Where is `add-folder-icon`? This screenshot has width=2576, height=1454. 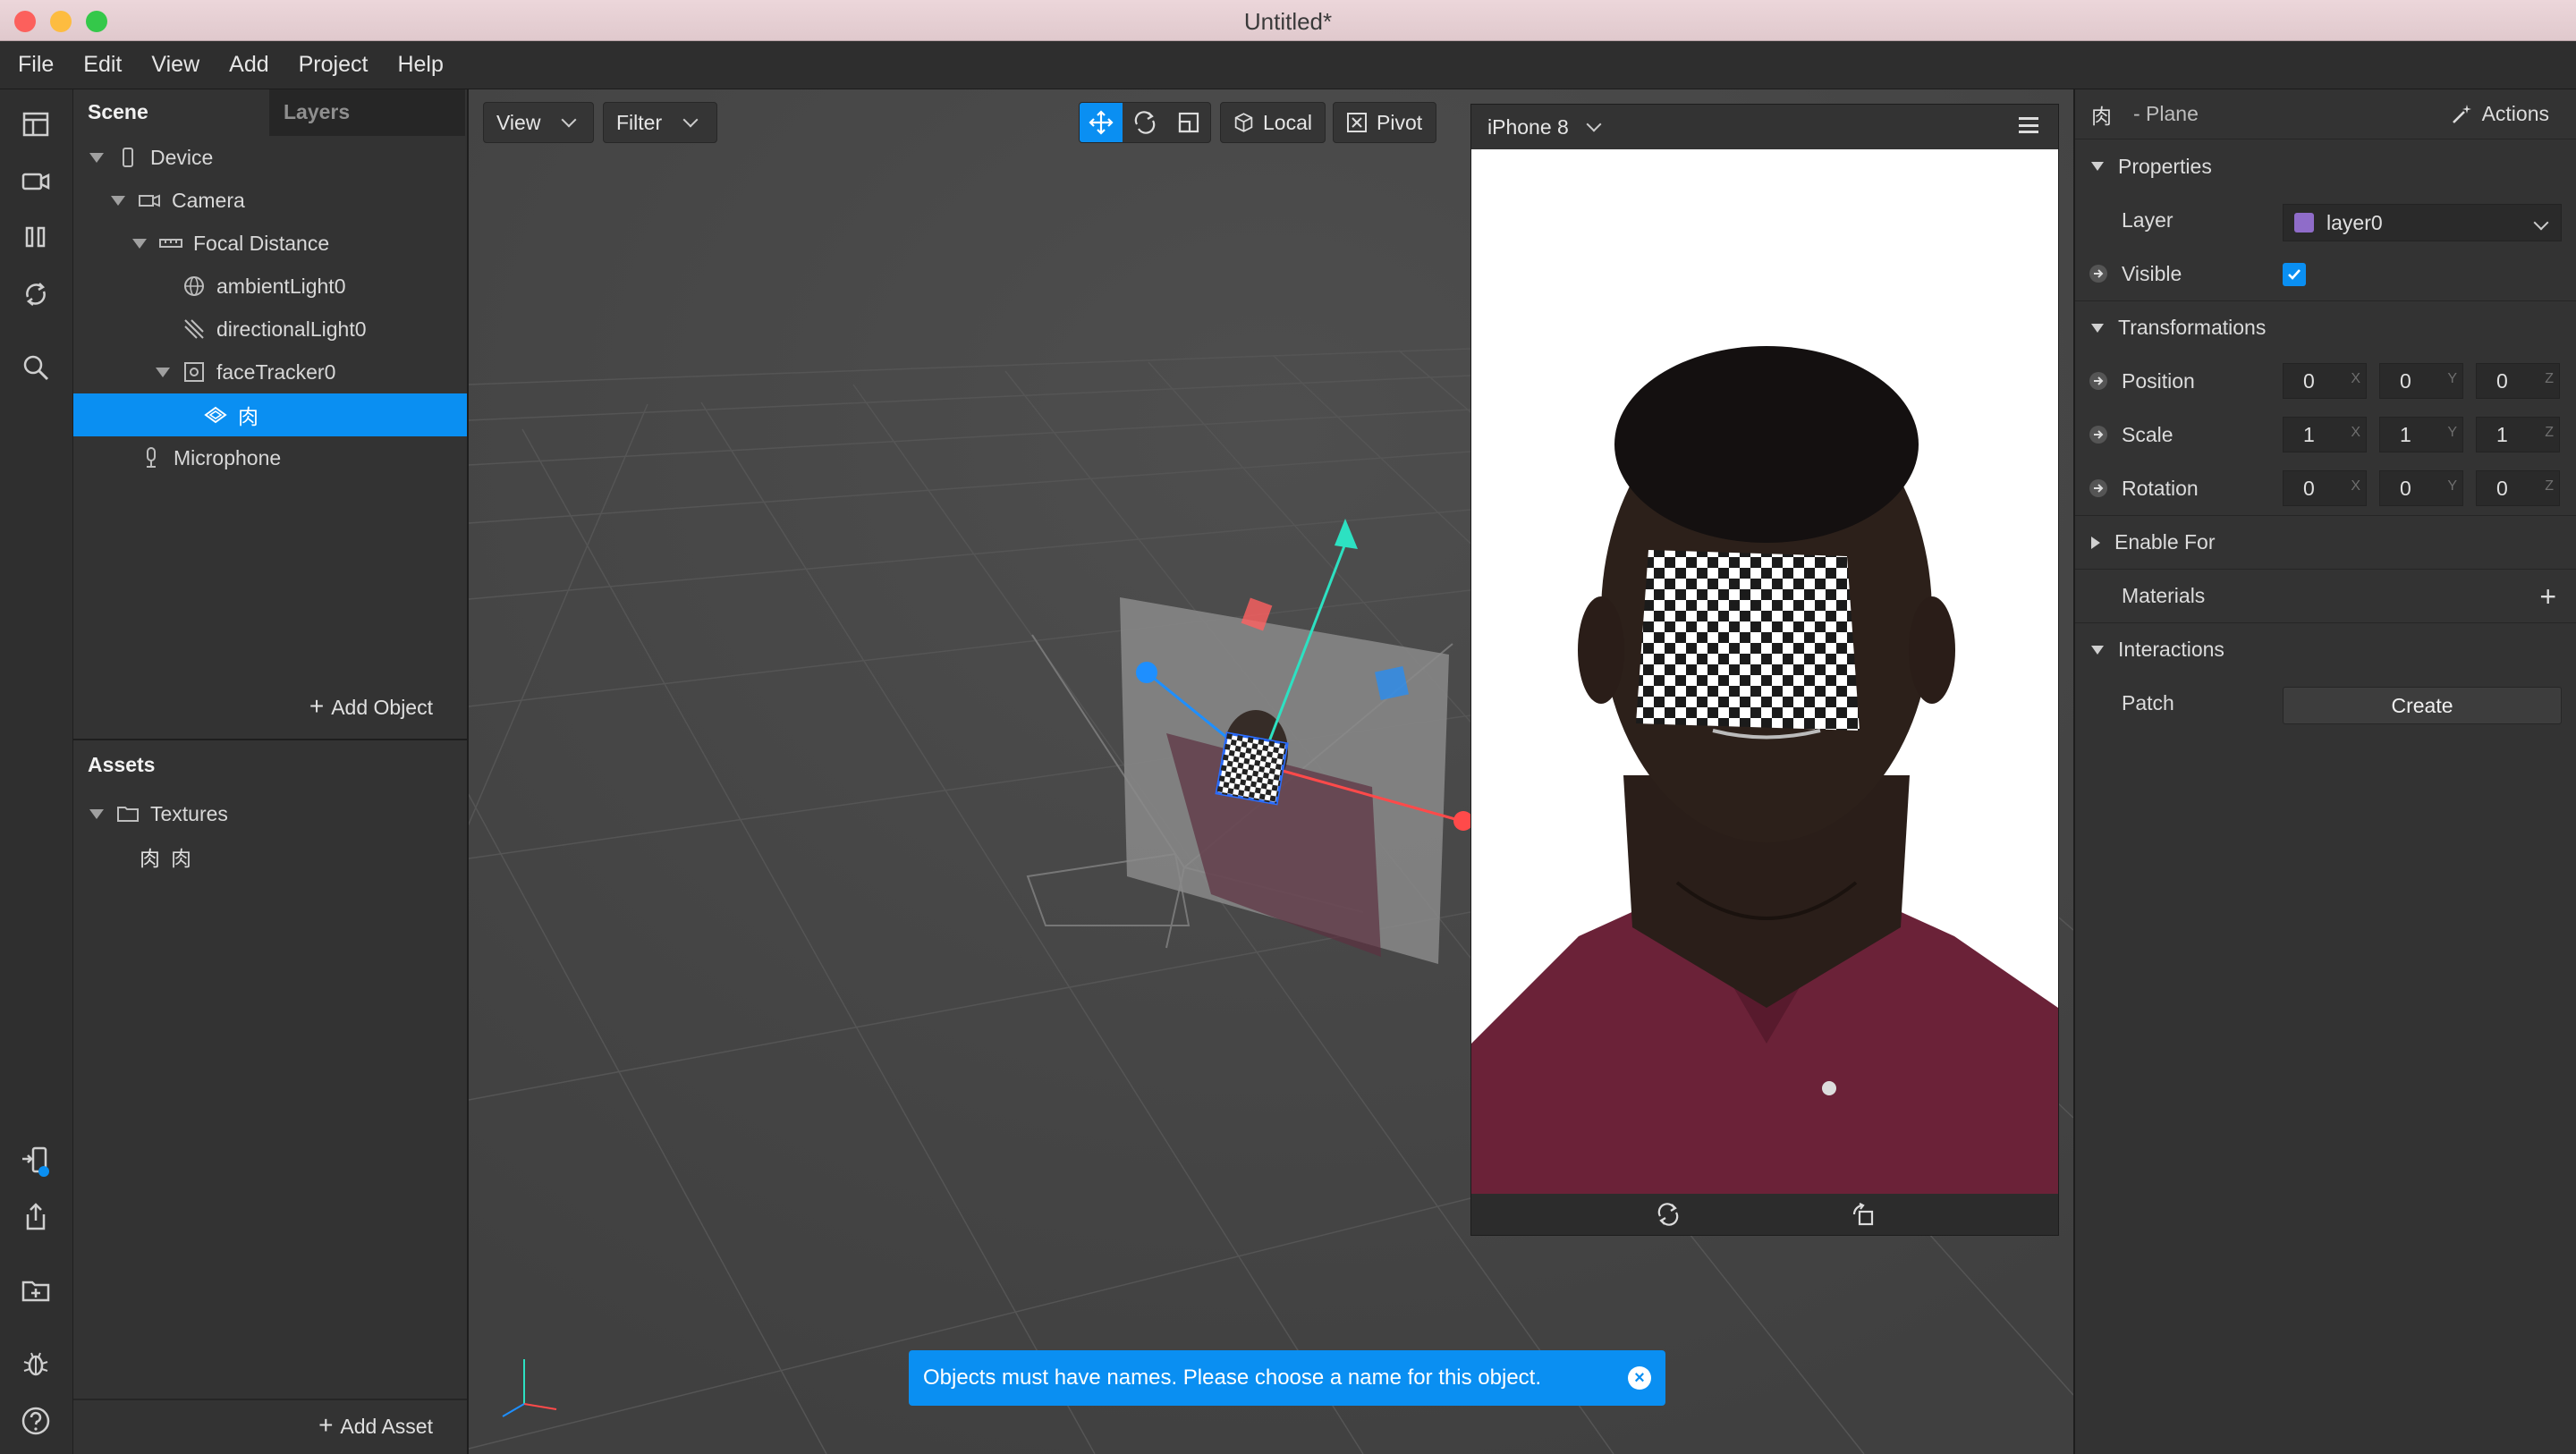
add-folder-icon is located at coordinates (35, 1290).